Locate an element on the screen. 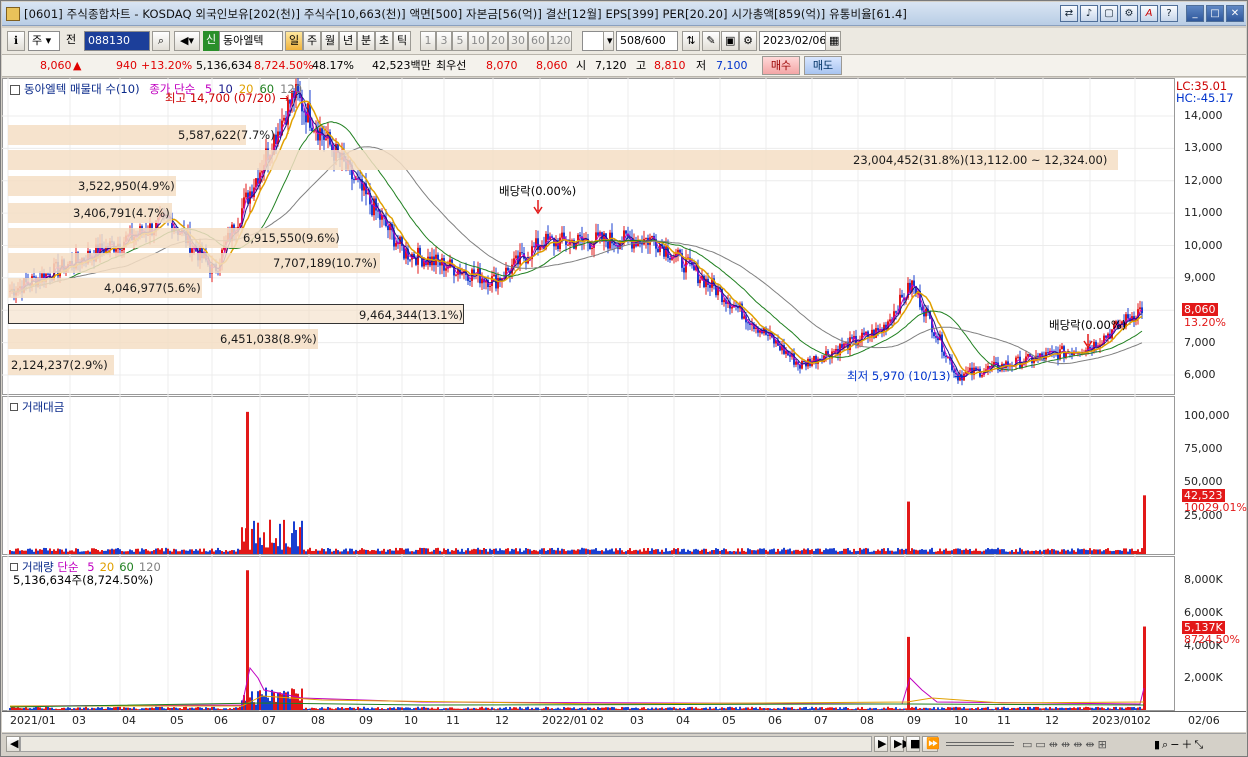 This screenshot has height=757, width=1248. profile-bar: 6,915,550(9.6%) is located at coordinates (174, 238).